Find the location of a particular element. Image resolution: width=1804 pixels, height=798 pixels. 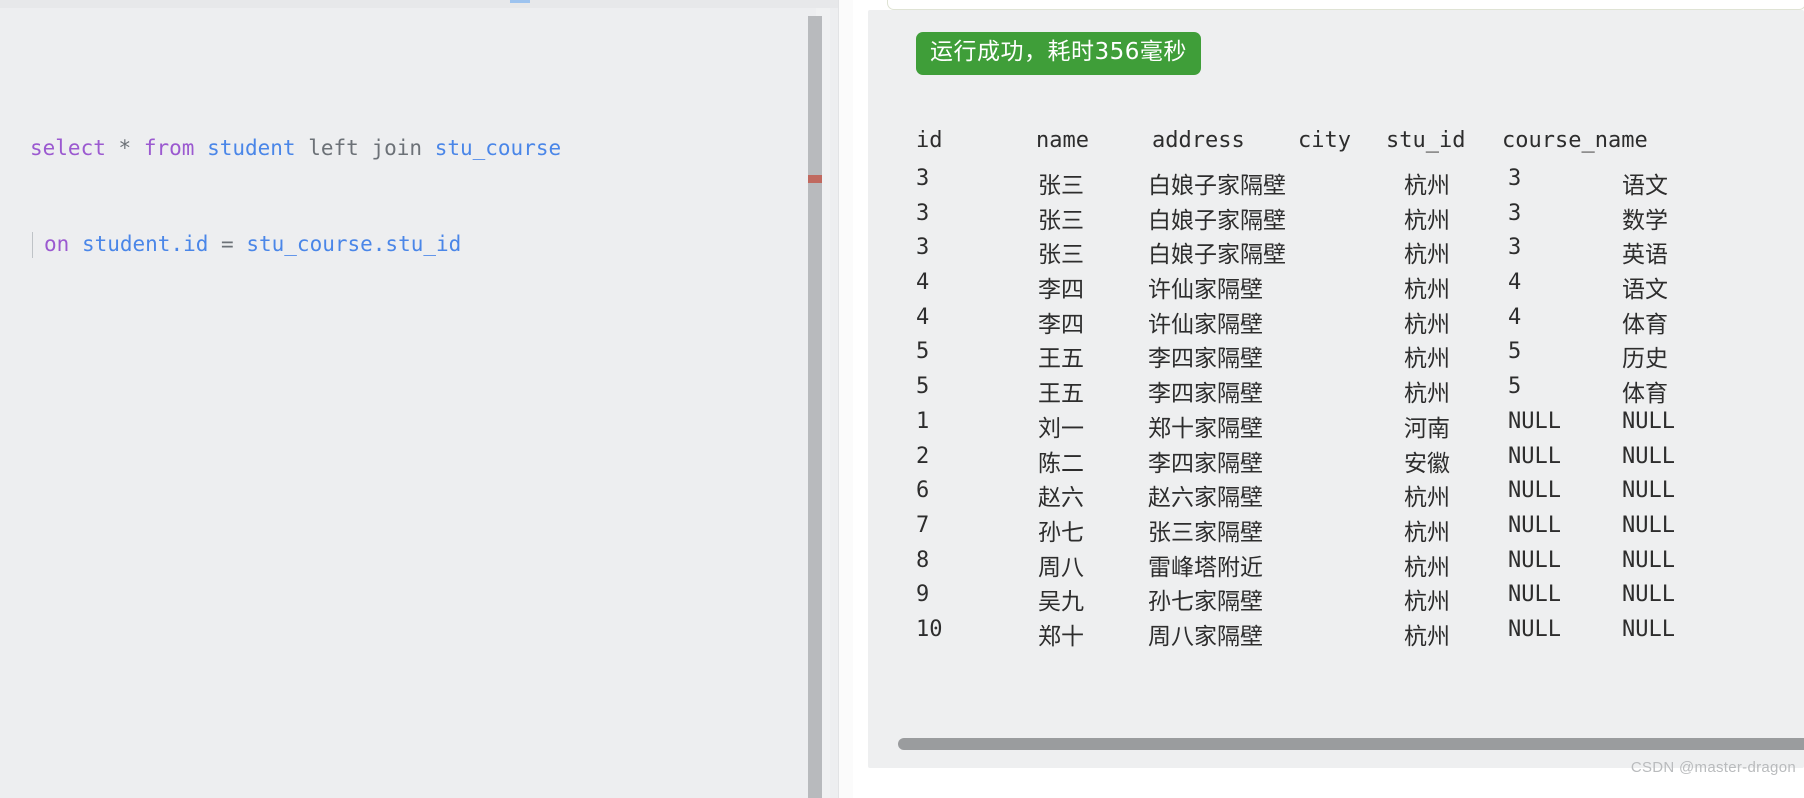

cell-id: 8 is located at coordinates (922, 560).